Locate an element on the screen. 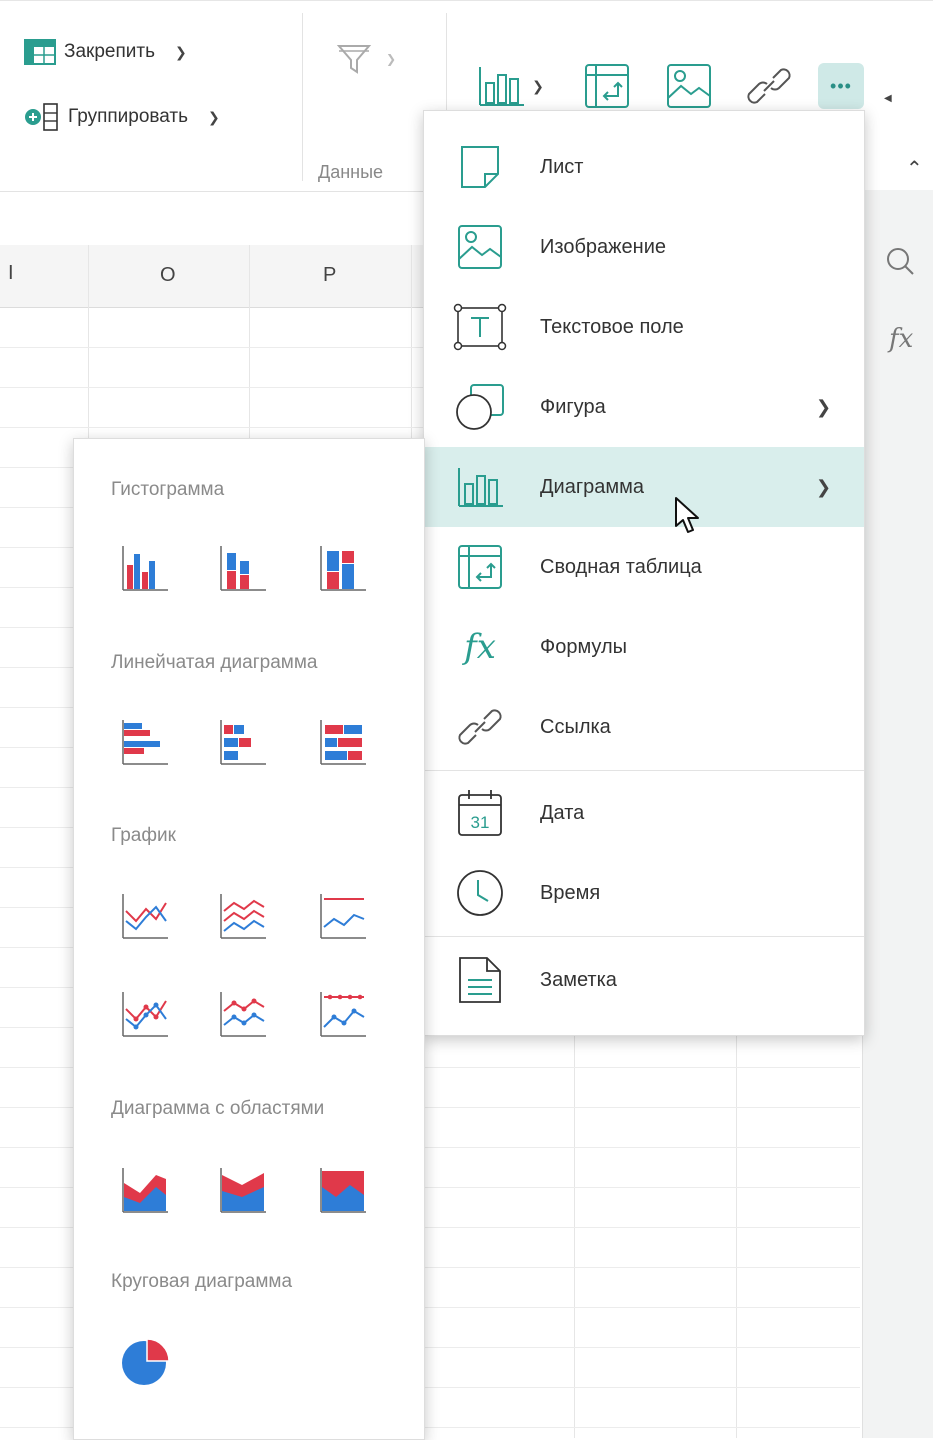  chart-type-100-stacked-area is located at coordinates (343, 1190).